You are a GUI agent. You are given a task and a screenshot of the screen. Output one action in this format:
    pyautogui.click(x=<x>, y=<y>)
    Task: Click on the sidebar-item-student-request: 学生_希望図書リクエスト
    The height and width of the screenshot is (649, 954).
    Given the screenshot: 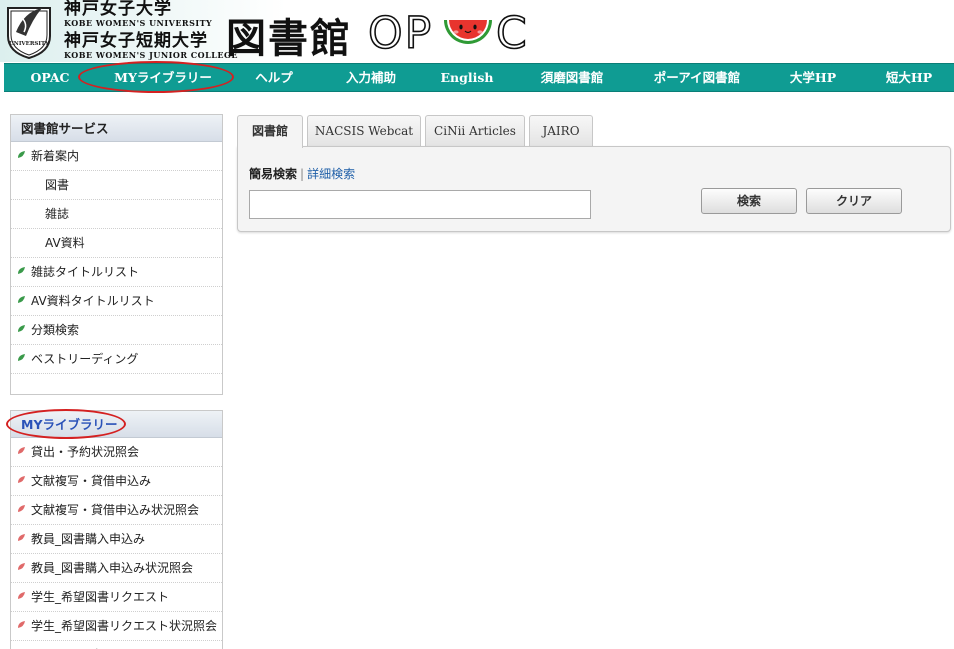 What is the action you would take?
    pyautogui.click(x=116, y=597)
    